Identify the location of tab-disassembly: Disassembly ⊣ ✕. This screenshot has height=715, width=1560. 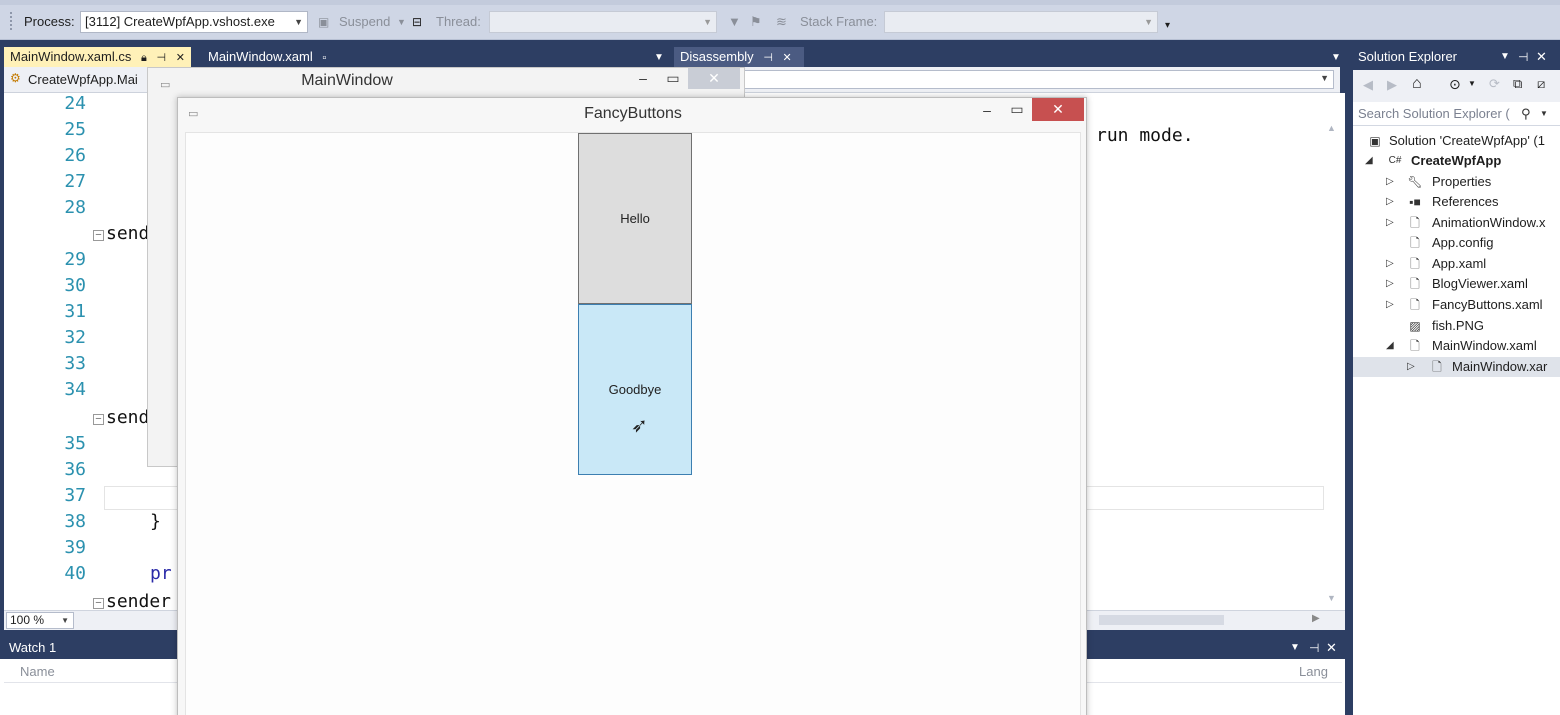
(739, 57).